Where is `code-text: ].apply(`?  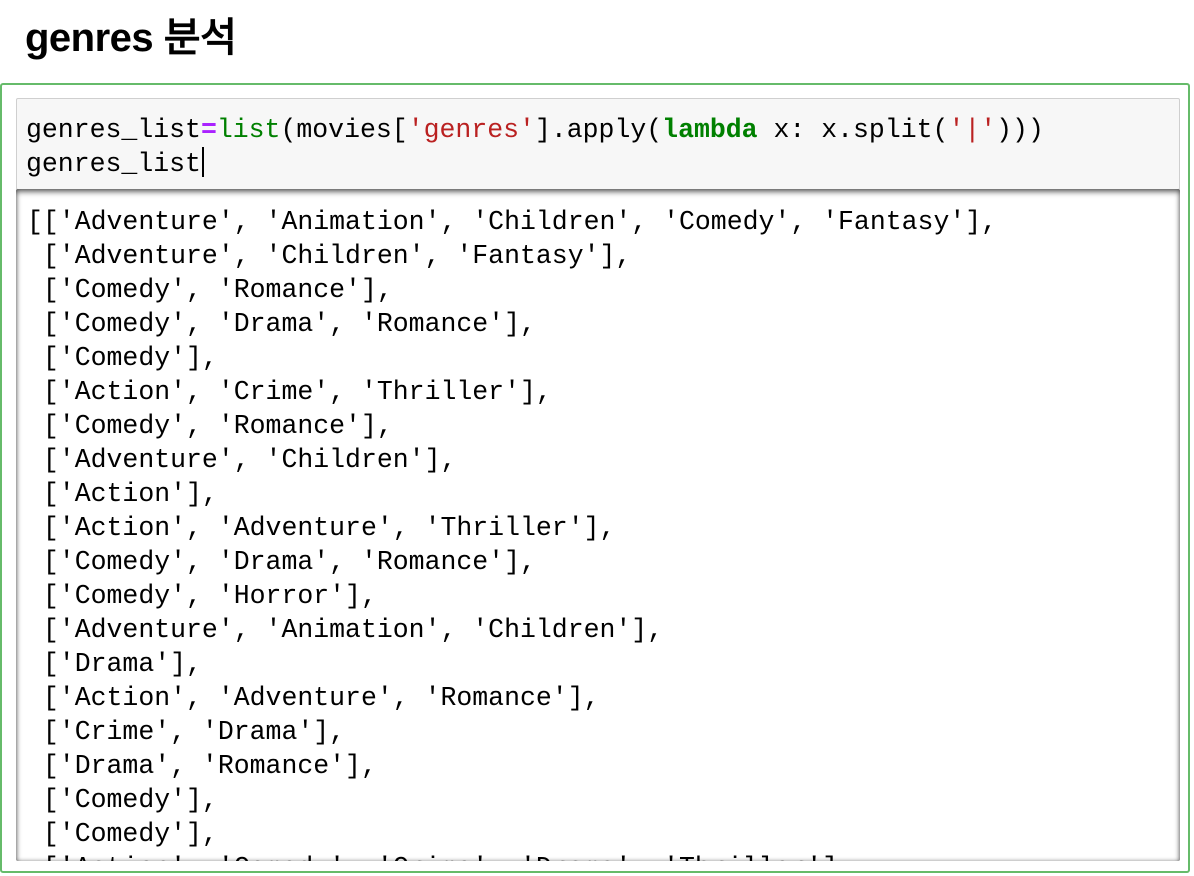
code-text: ].apply( is located at coordinates (598, 130).